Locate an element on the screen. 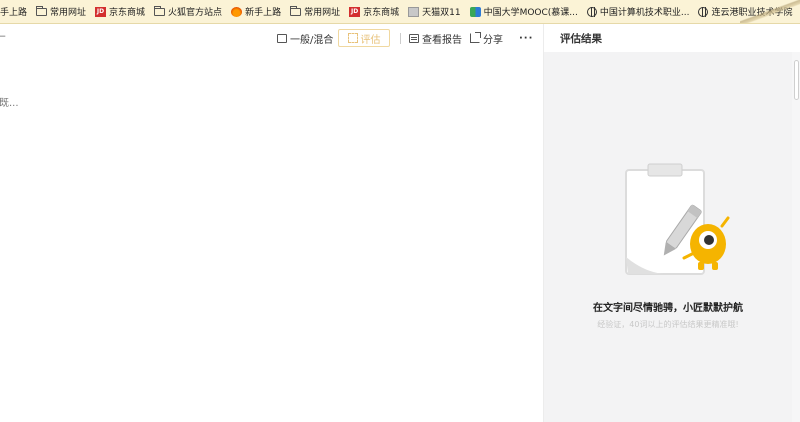  panel-scrollbar is located at coordinates (796, 80).